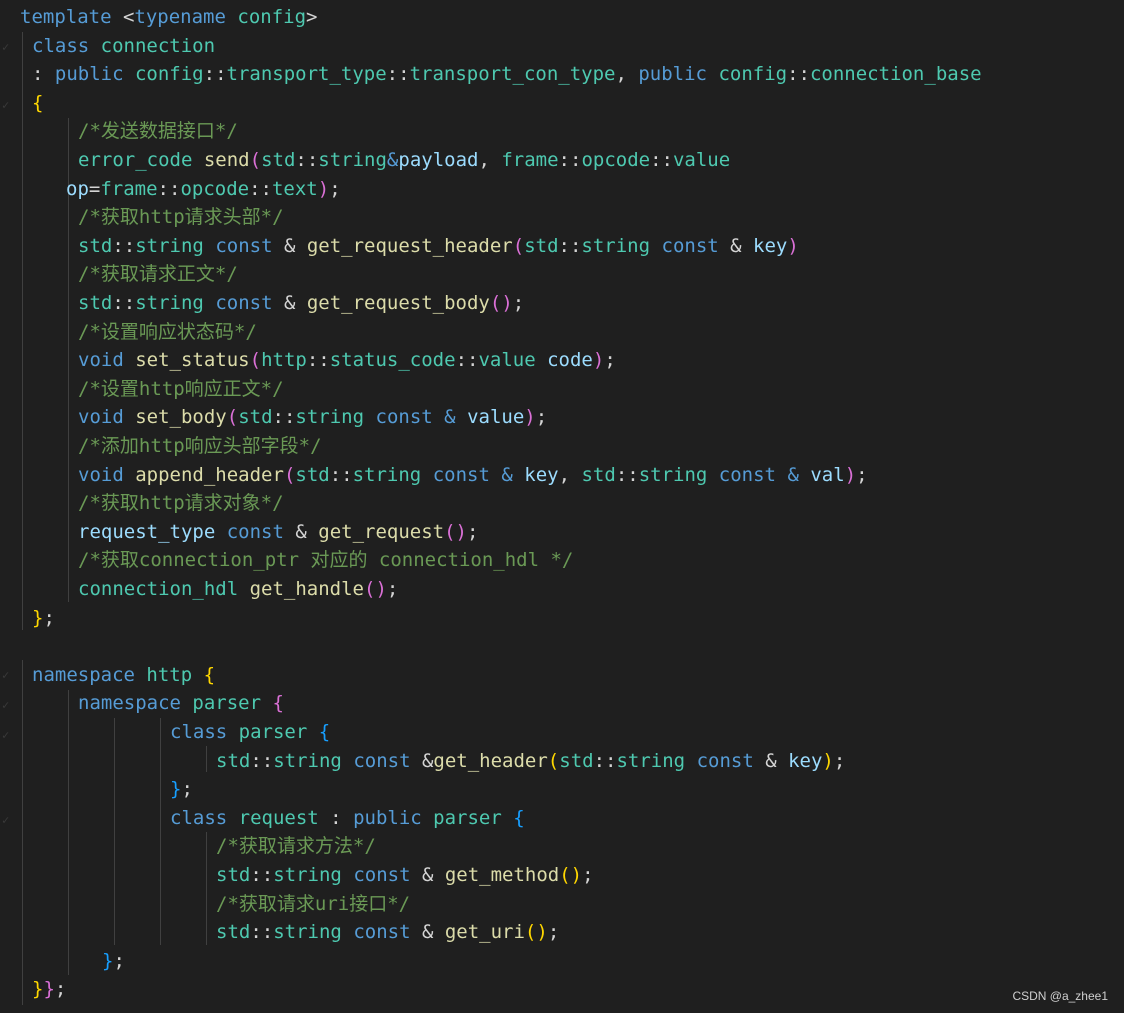 The image size is (1124, 1013). I want to click on code-token: text, so click(294, 188).